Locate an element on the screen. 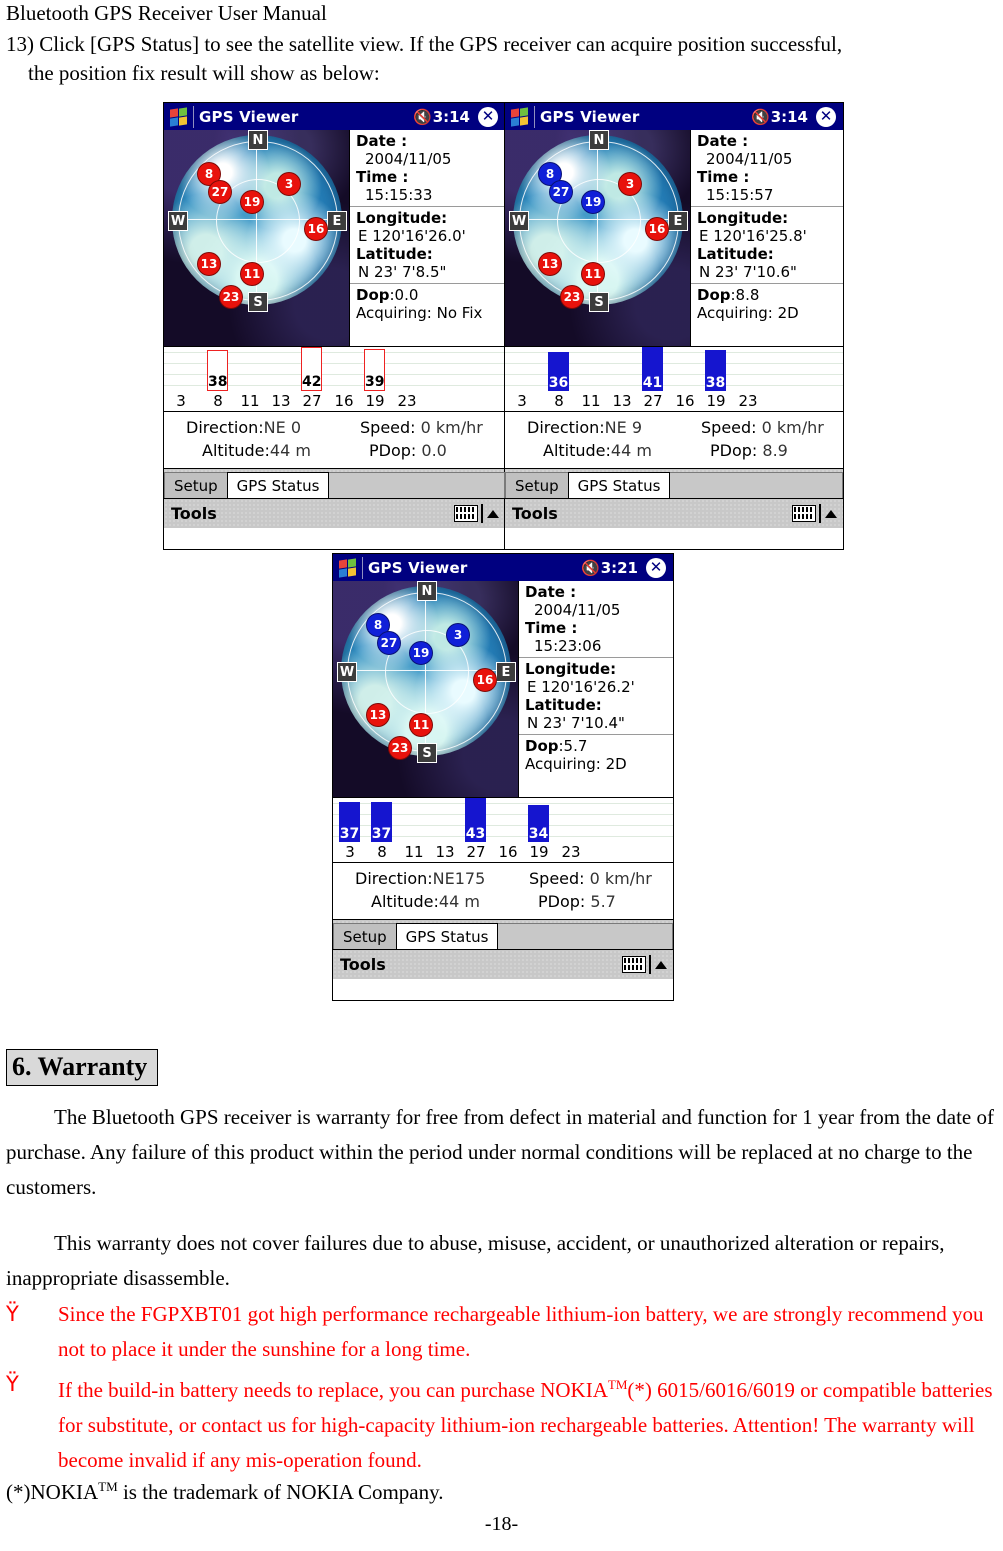 The image size is (1003, 1551). pdop-value: 8.9 is located at coordinates (775, 450).